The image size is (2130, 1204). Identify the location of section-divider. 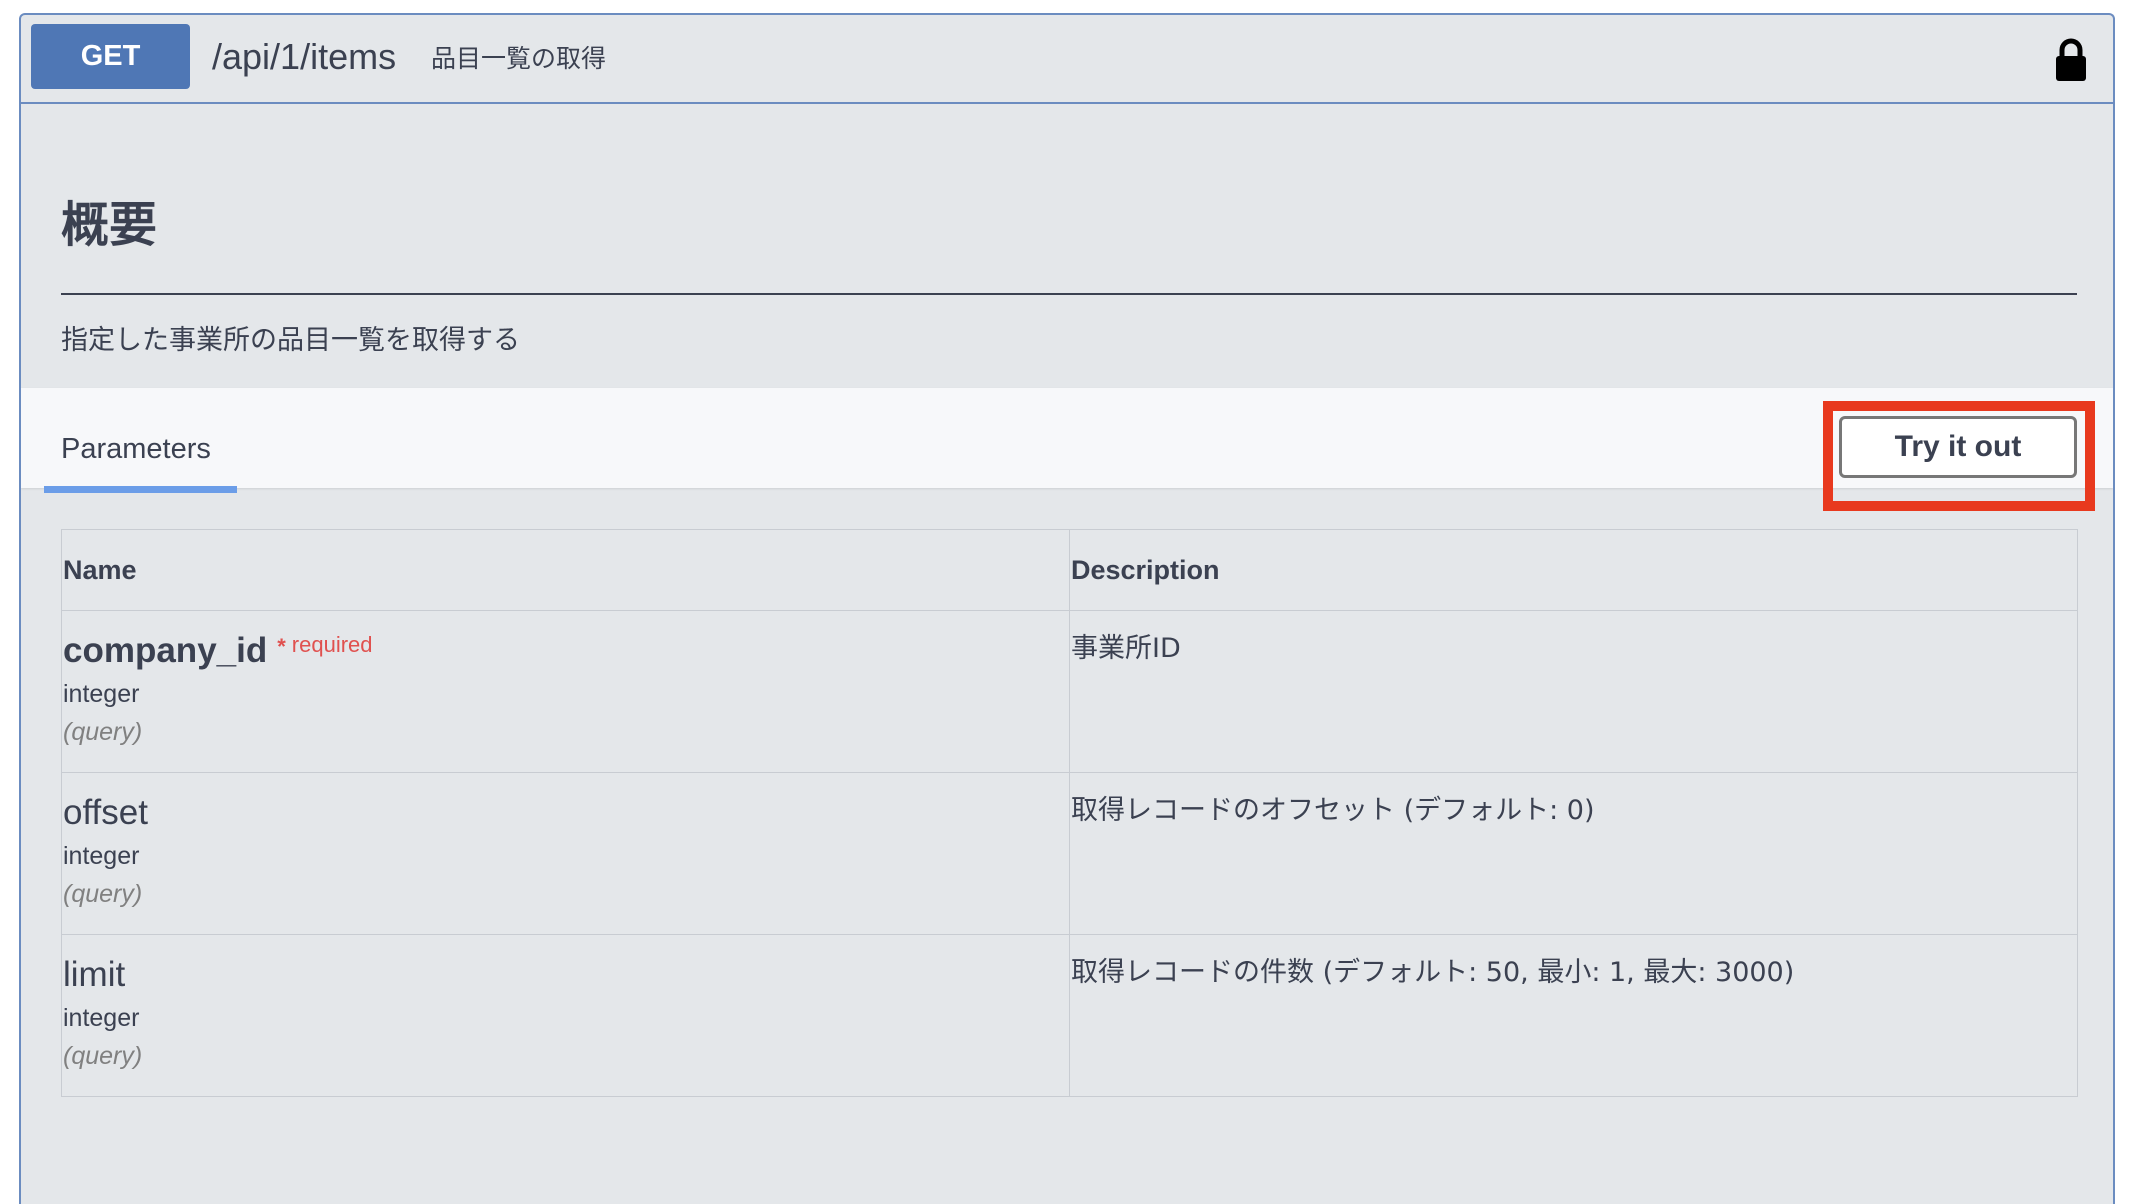
(1069, 294).